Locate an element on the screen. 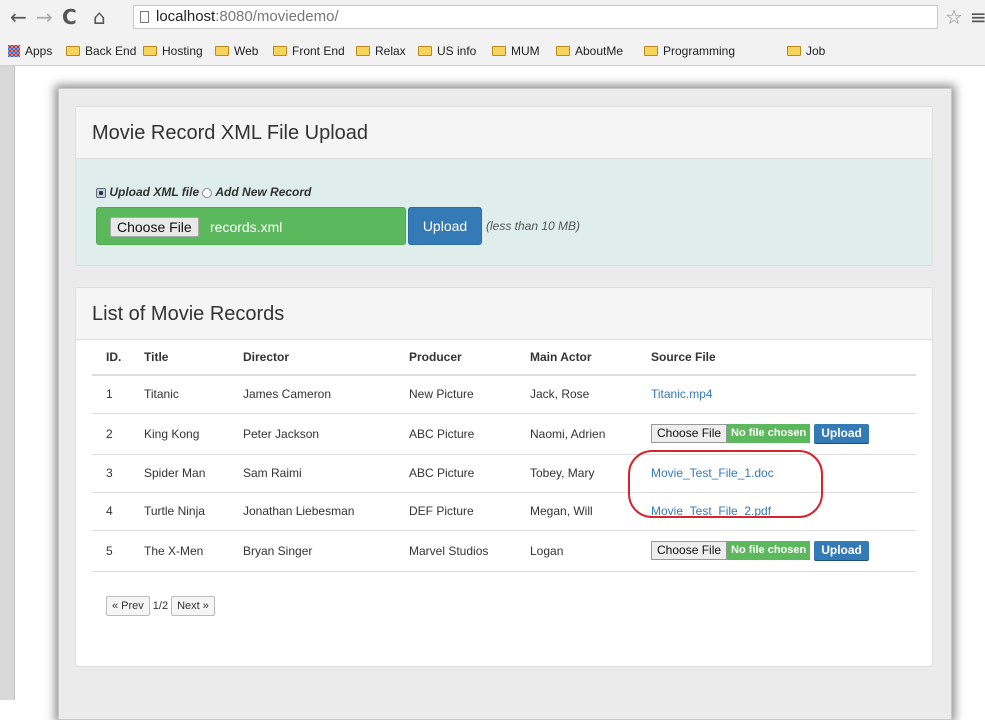 The image size is (985, 720). cell-director: James Cameron is located at coordinates (312, 394).